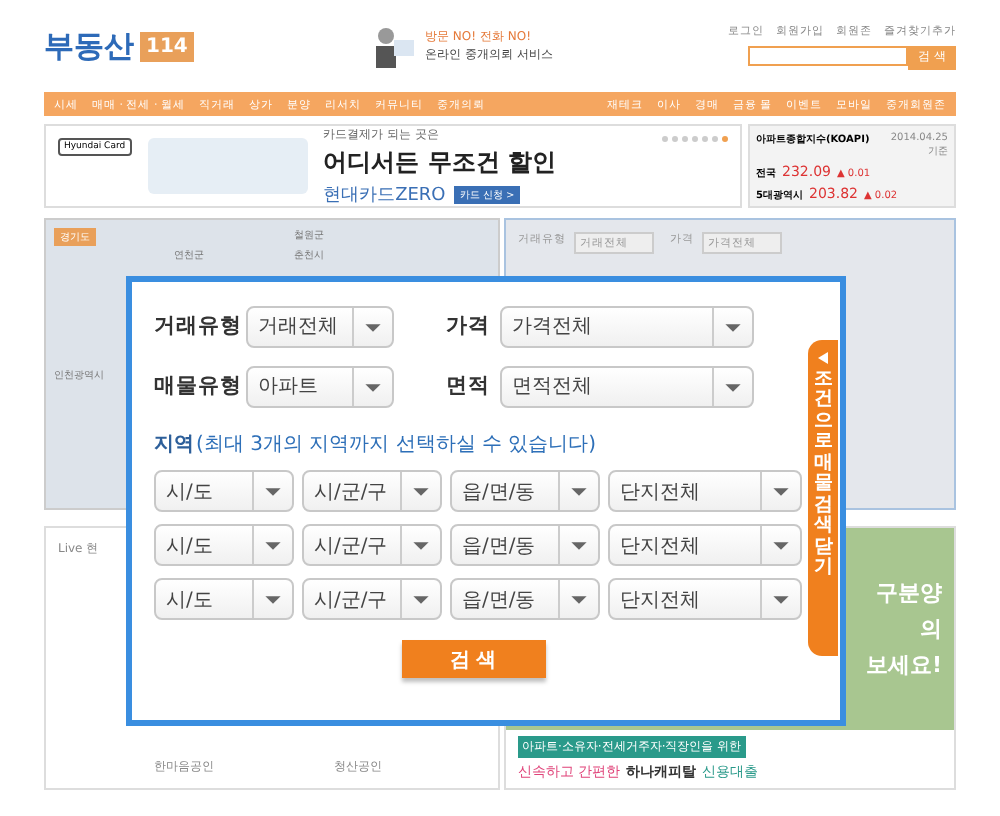 The height and width of the screenshot is (816, 1000). I want to click on dropdown: 아파트, so click(320, 386).